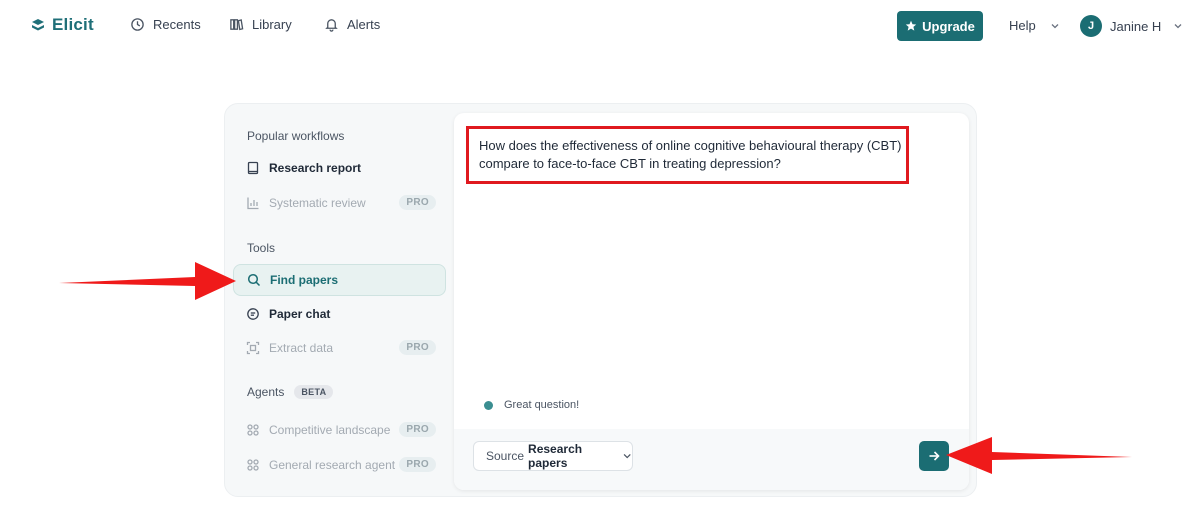 This screenshot has height=528, width=1200. What do you see at coordinates (261, 248) in the screenshot?
I see `section-tools: Tools` at bounding box center [261, 248].